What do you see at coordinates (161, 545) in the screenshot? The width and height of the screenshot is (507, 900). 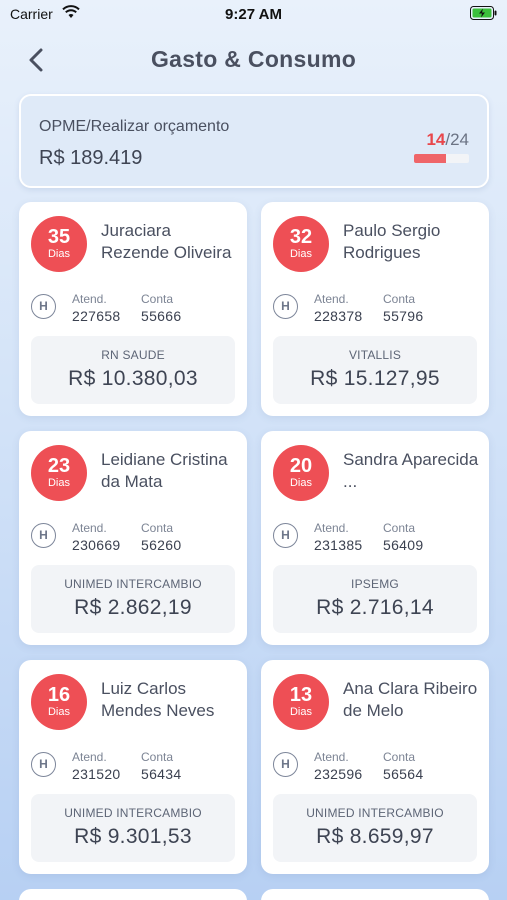 I see `conta-value: 56260` at bounding box center [161, 545].